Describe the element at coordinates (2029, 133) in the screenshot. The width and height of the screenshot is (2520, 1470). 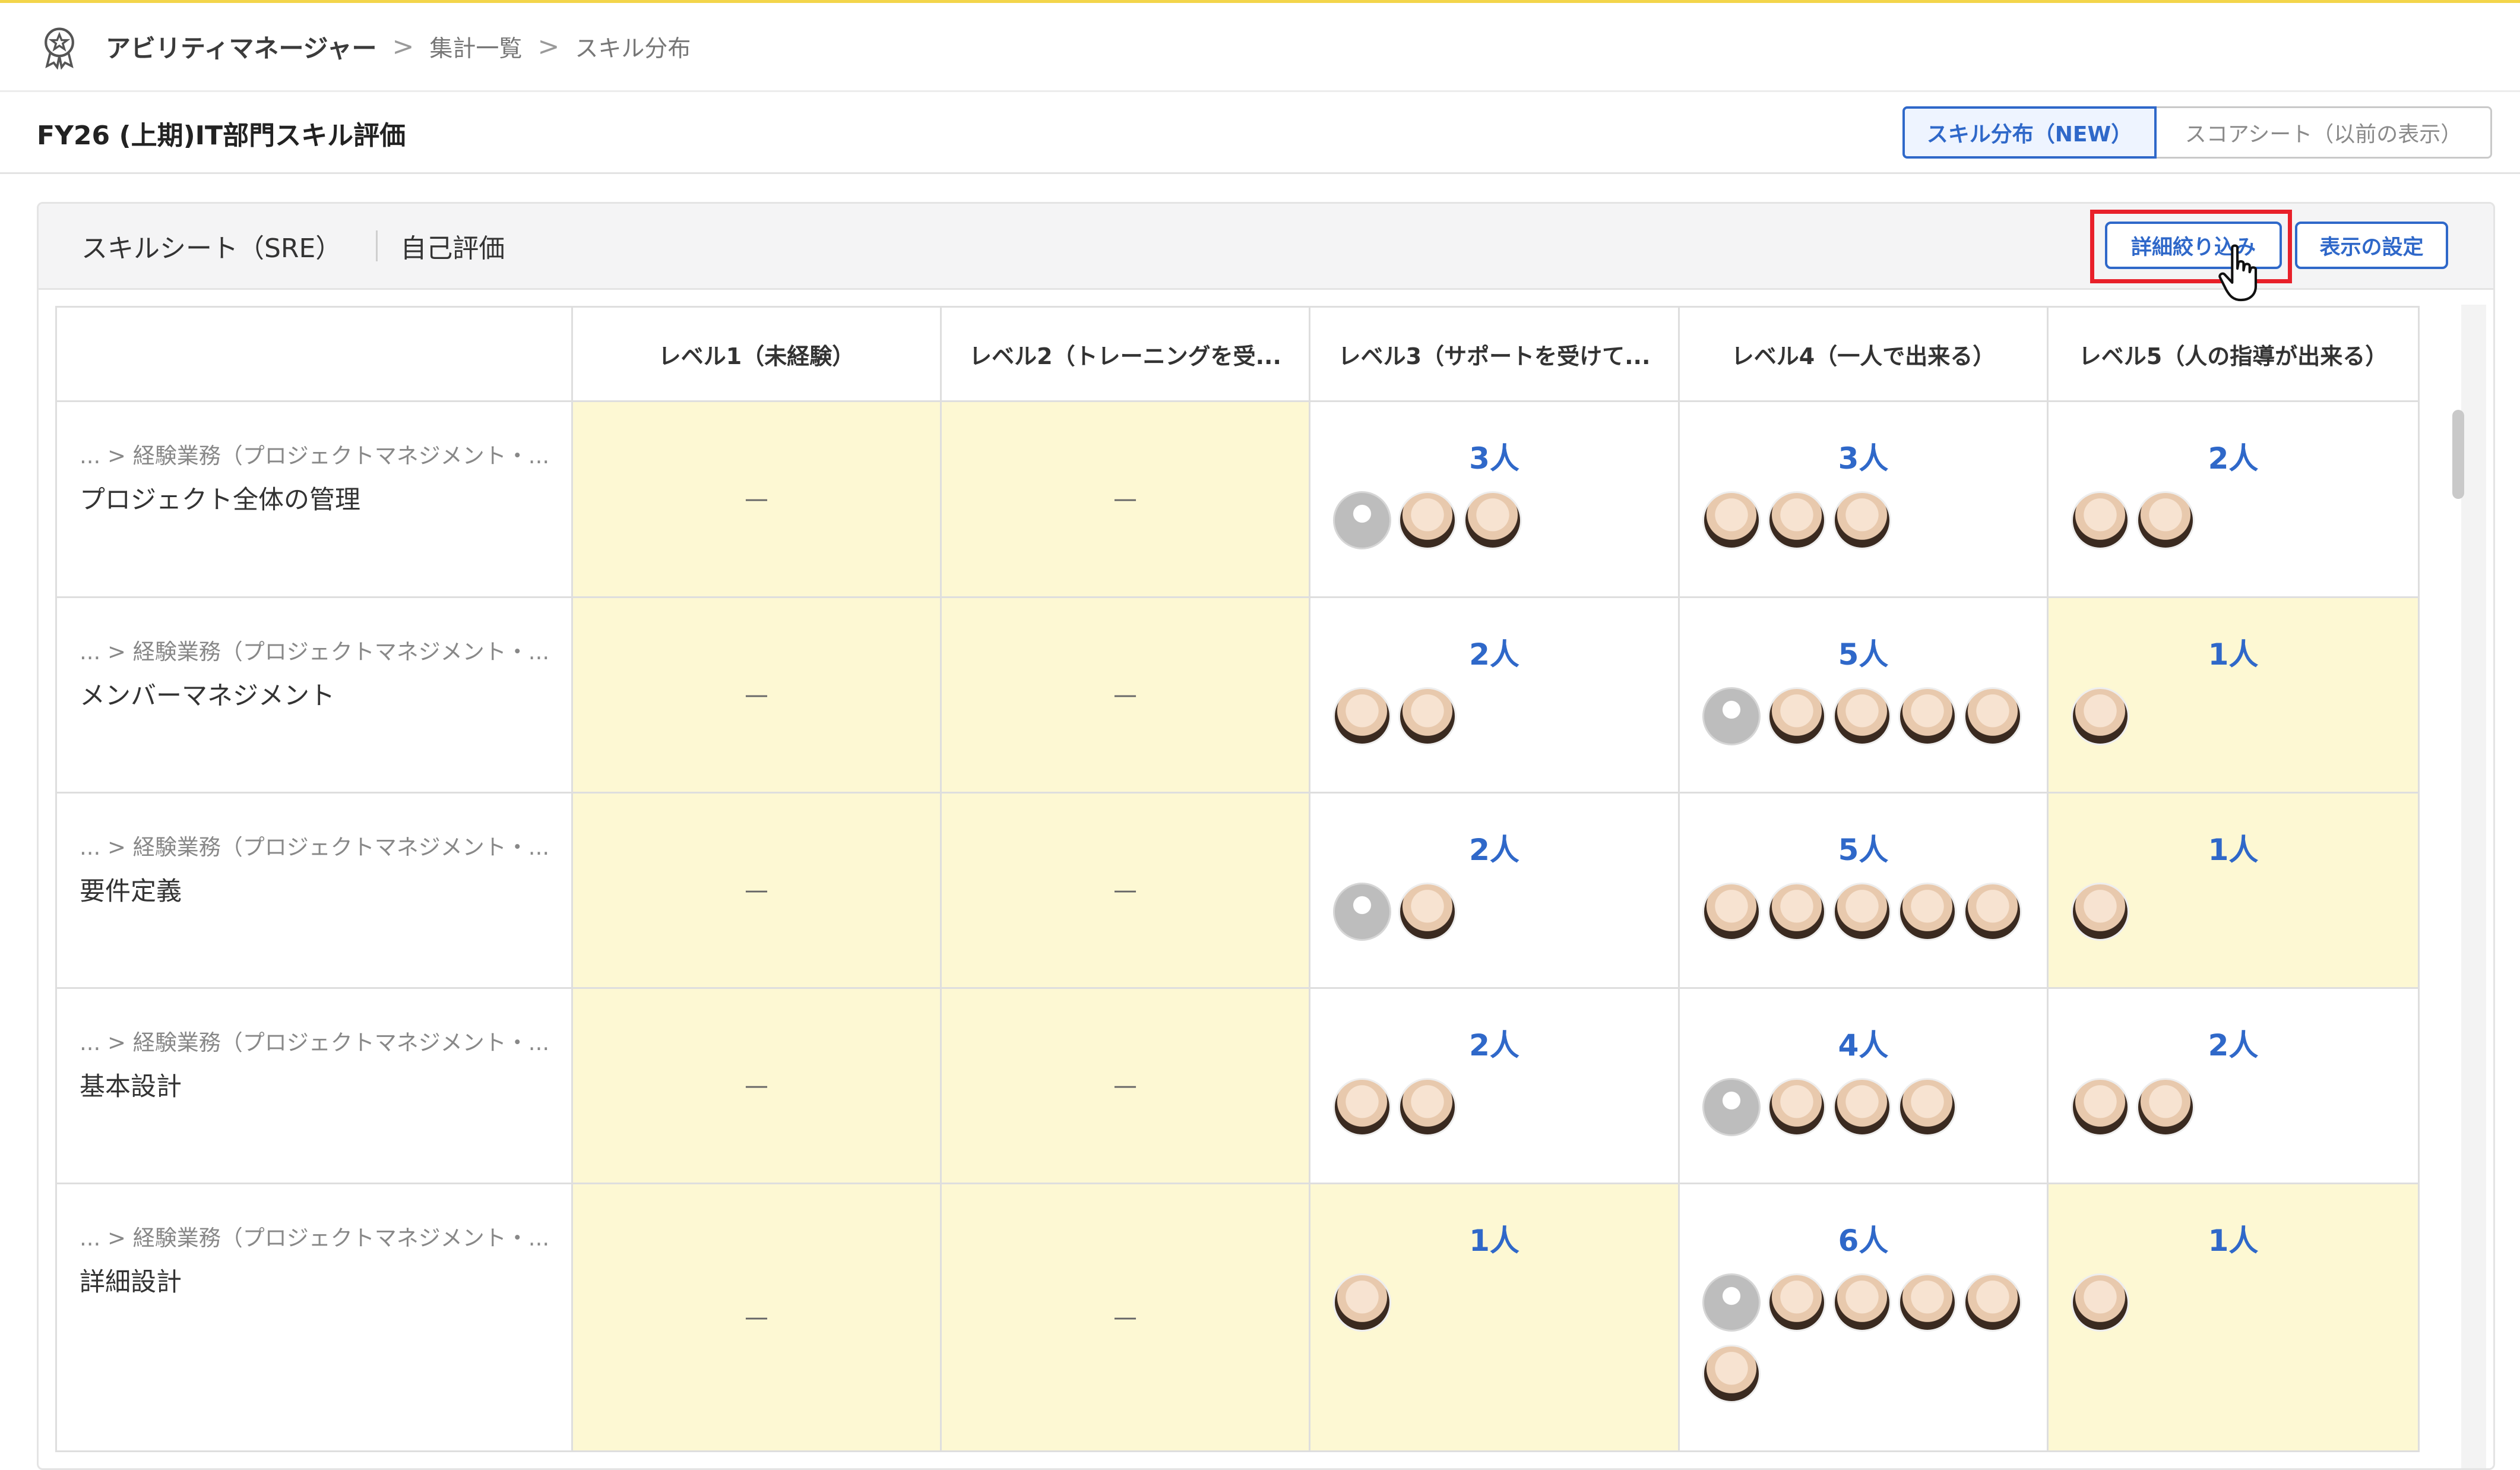
I see `view-skill-distribution-button: スキル分布（NEW）` at that location.